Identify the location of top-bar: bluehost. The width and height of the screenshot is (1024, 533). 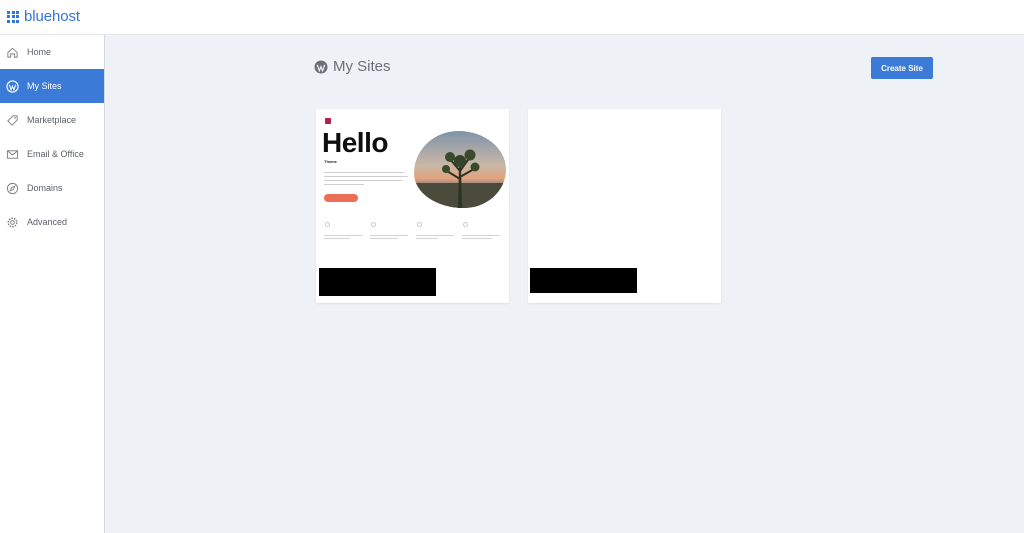
(512, 17).